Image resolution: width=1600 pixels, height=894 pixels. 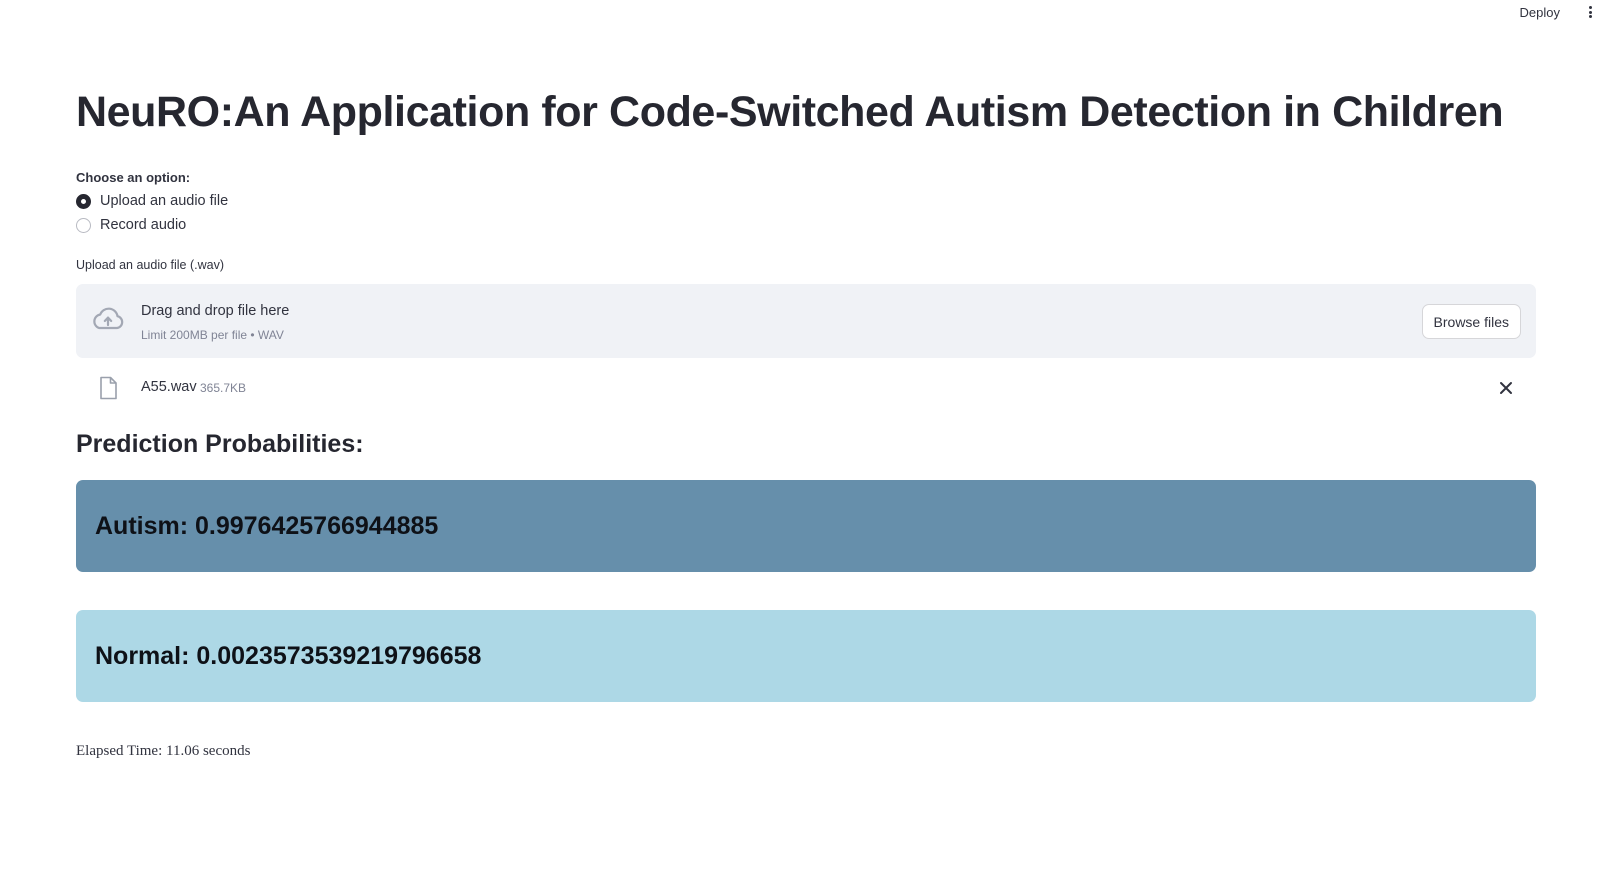 I want to click on file-size: 365.7KB, so click(x=223, y=388).